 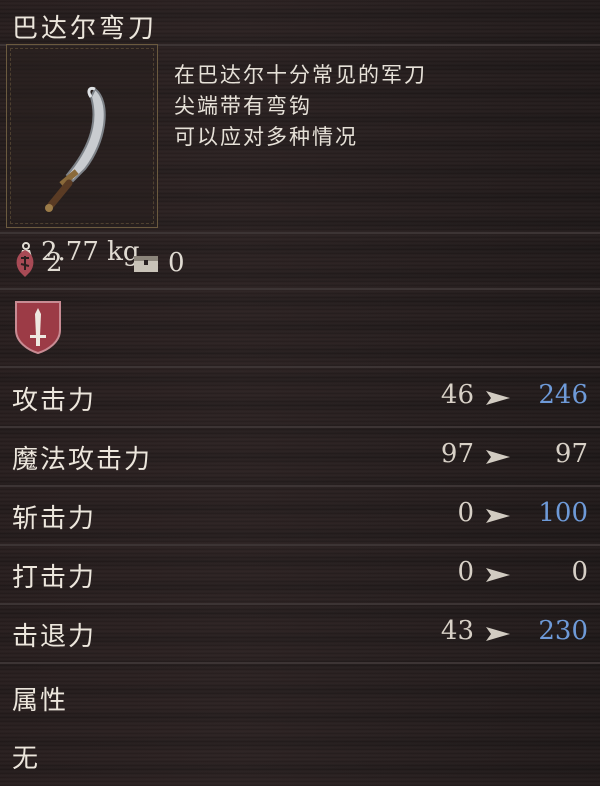 What do you see at coordinates (571, 454) in the screenshot?
I see `stat-new: 97` at bounding box center [571, 454].